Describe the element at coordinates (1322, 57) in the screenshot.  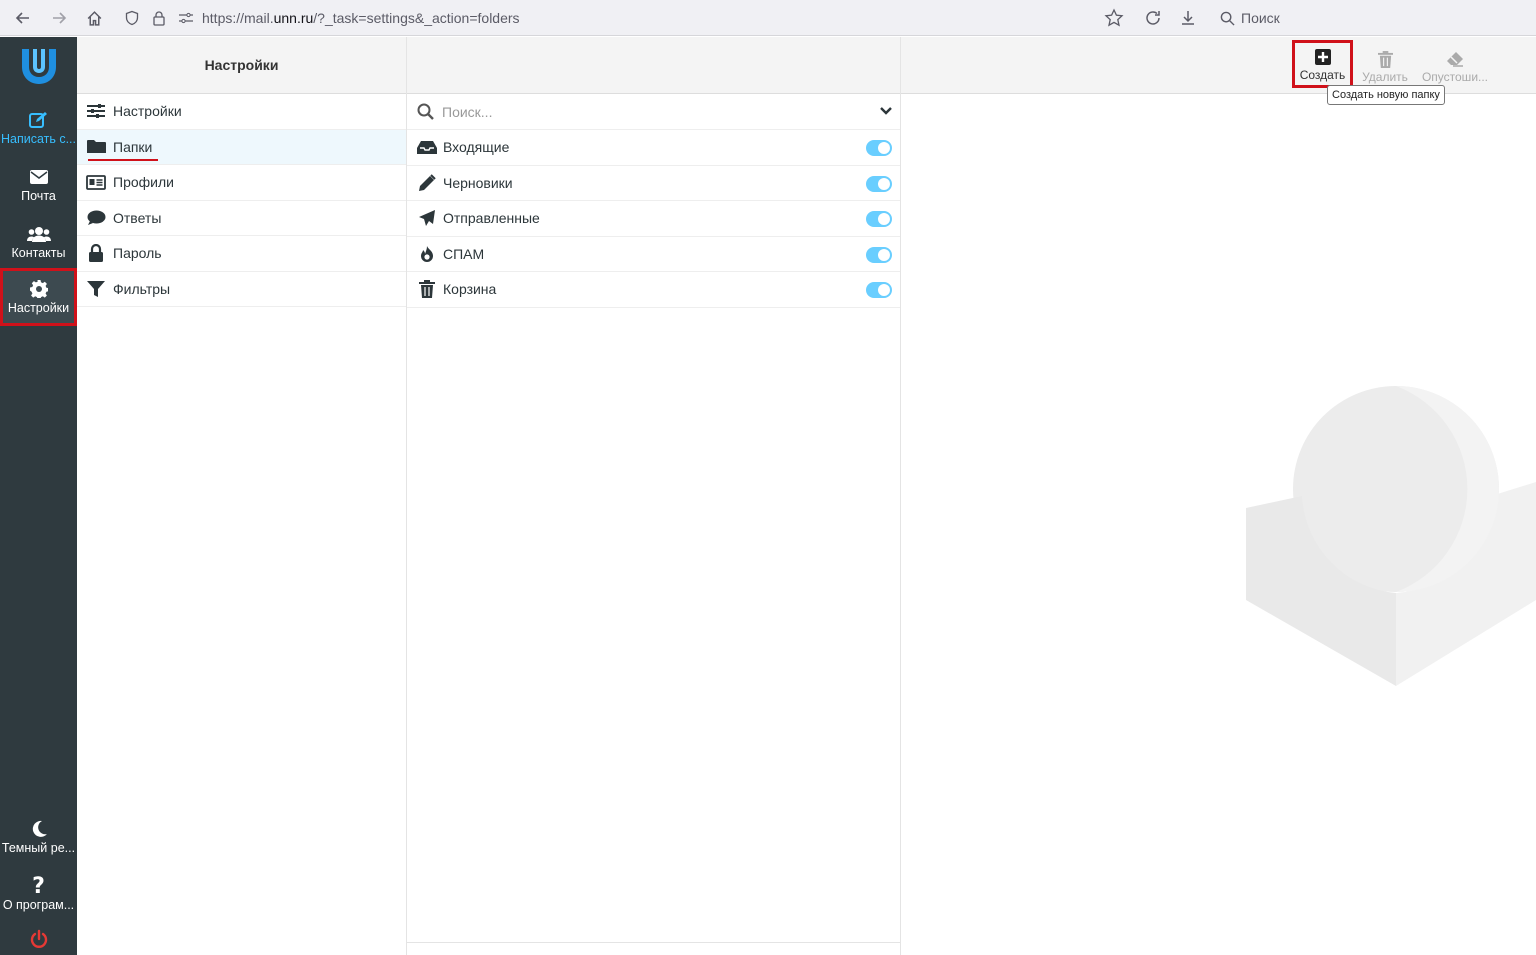
I see `plus-square-icon` at that location.